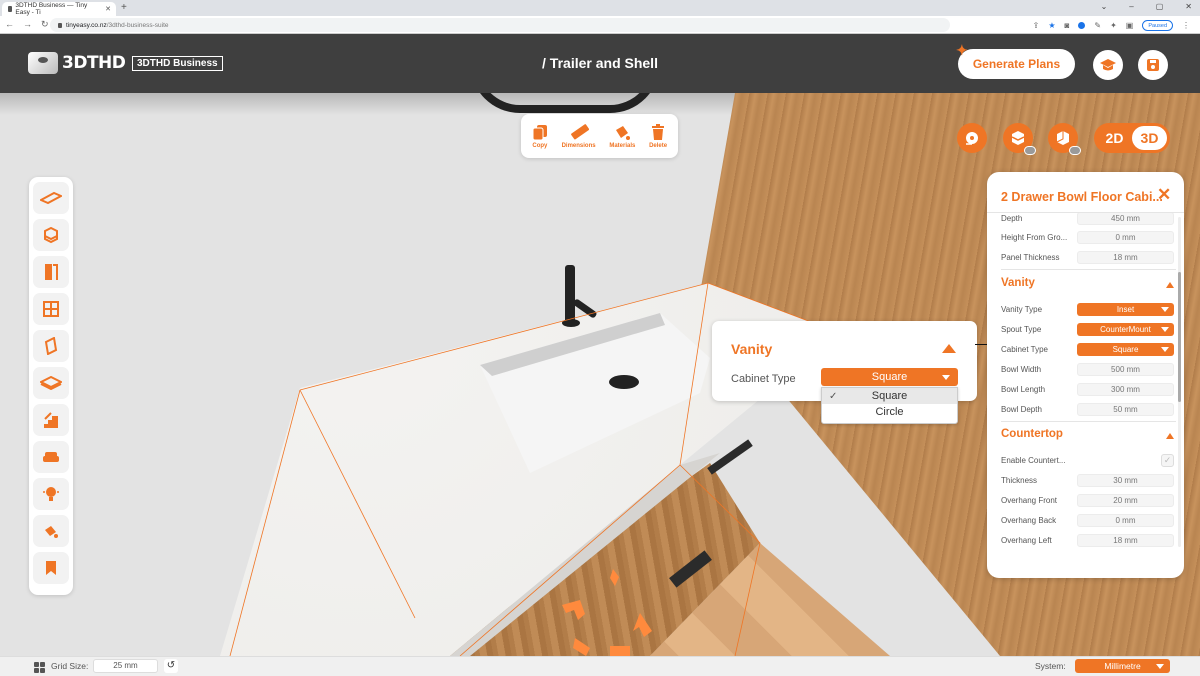  I want to click on puzzle-icon: ✦, so click(1113, 25).